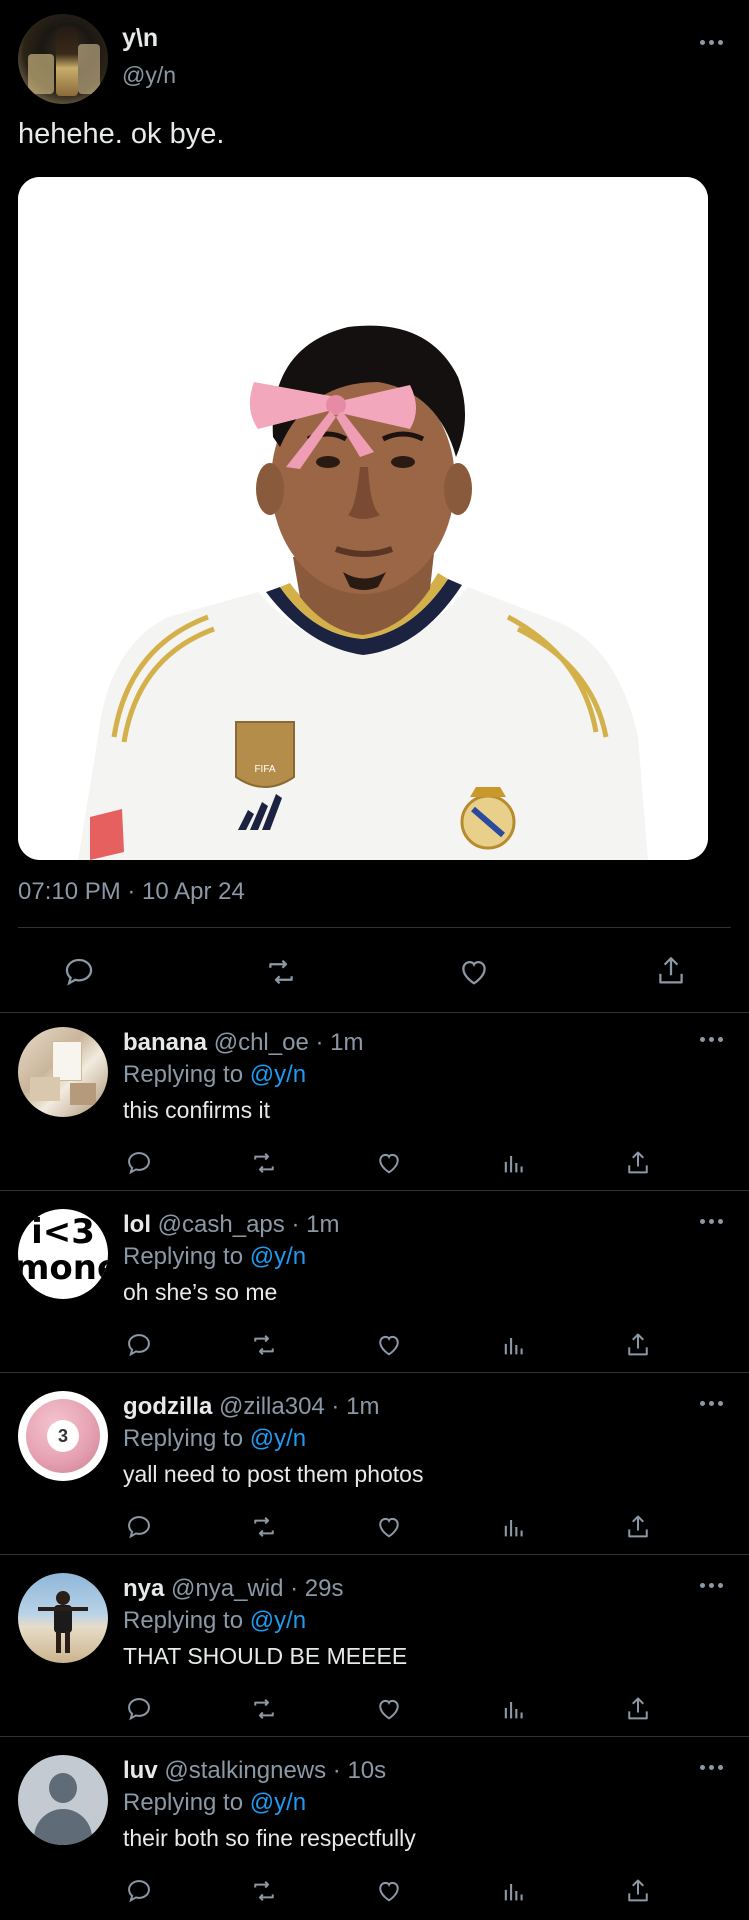 This screenshot has height=1920, width=749. Describe the element at coordinates (221, 1224) in the screenshot. I see `reply-author-handle: @cash_aps` at that location.